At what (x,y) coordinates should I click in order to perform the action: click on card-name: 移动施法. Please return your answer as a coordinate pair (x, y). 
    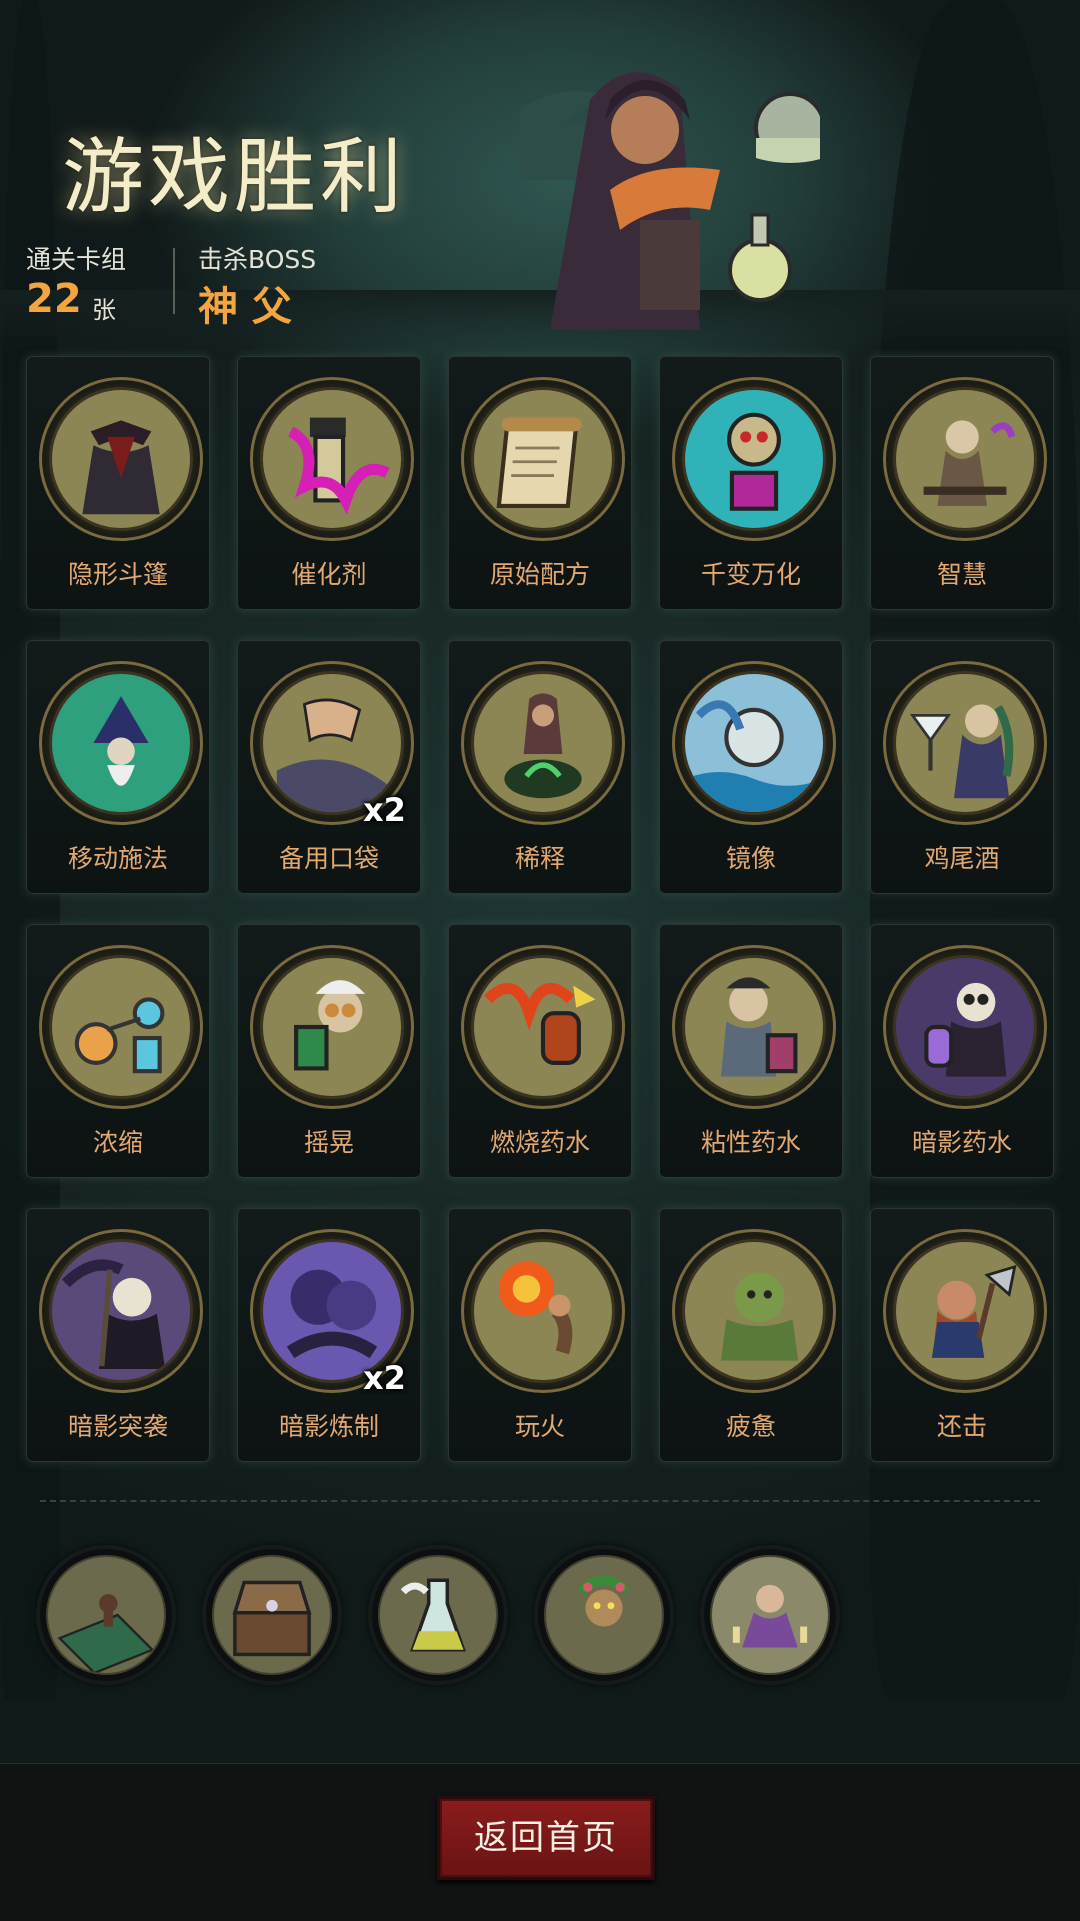
    Looking at the image, I should click on (117, 858).